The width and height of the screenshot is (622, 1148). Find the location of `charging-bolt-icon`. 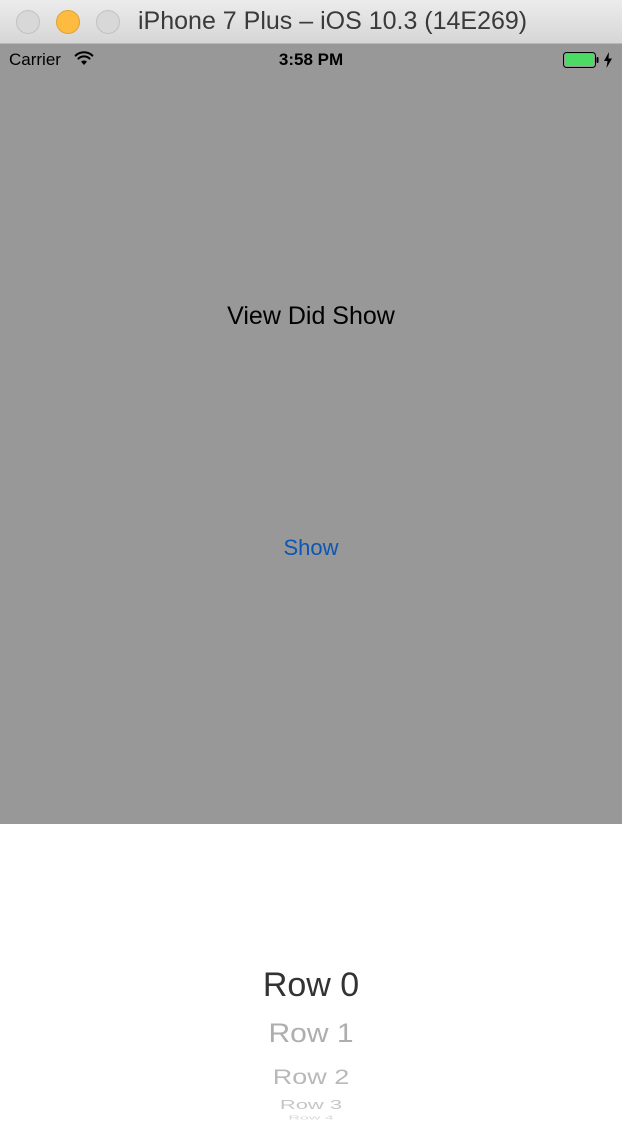

charging-bolt-icon is located at coordinates (608, 60).